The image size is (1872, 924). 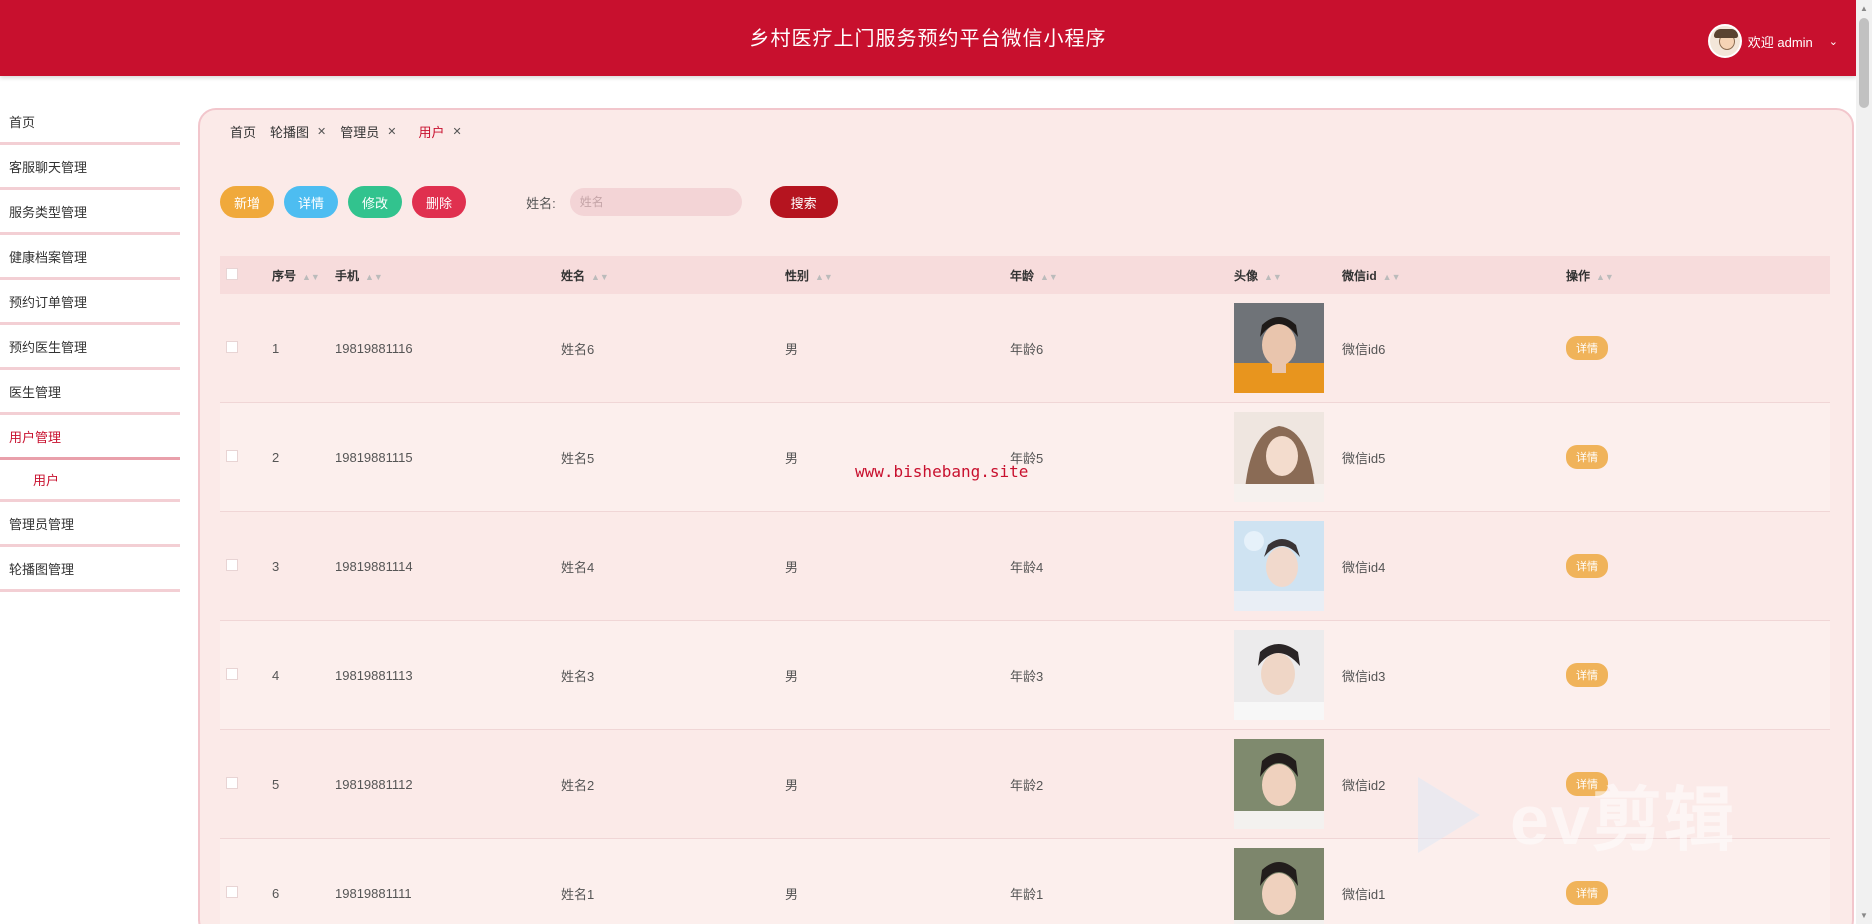 What do you see at coordinates (1864, 63) in the screenshot?
I see `scrollbar-thumb` at bounding box center [1864, 63].